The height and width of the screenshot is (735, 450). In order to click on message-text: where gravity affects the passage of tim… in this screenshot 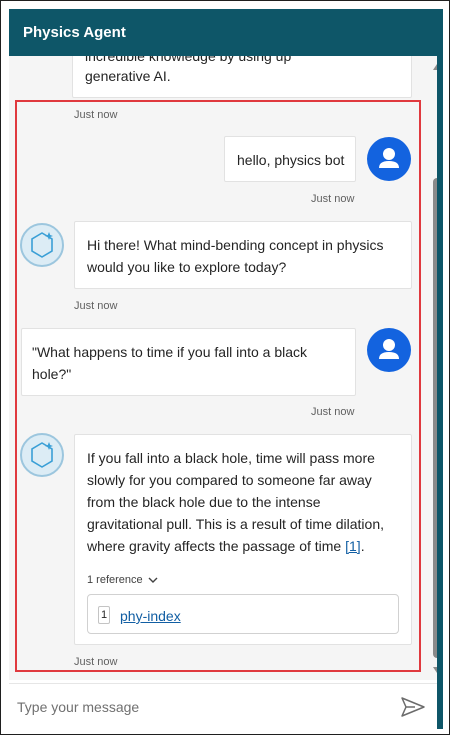, I will do `click(214, 546)`.